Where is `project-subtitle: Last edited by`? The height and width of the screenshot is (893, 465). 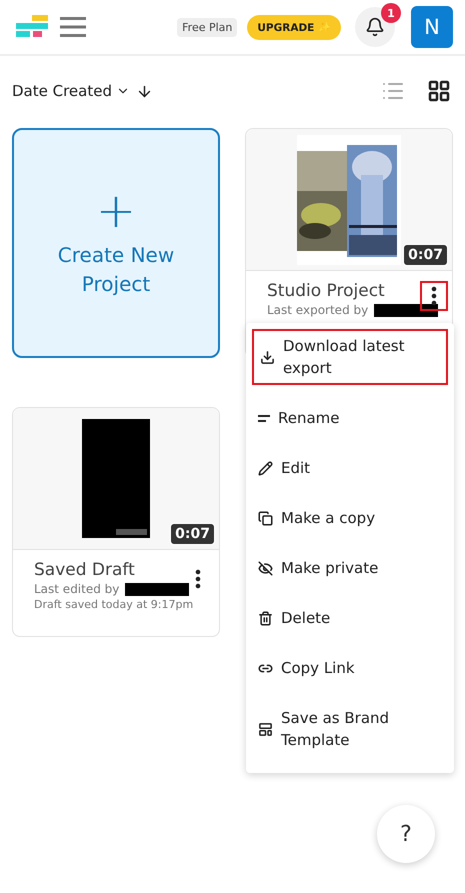 project-subtitle: Last edited by is located at coordinates (77, 589).